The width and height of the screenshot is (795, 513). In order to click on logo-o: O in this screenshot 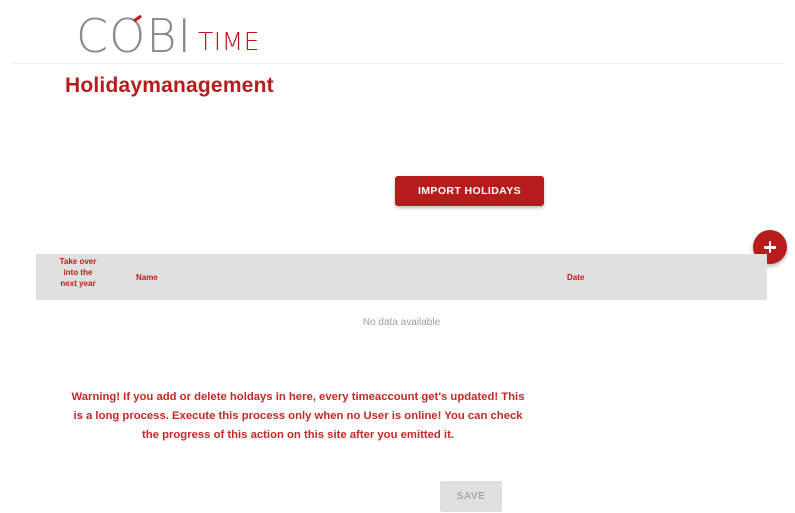, I will do `click(128, 36)`.